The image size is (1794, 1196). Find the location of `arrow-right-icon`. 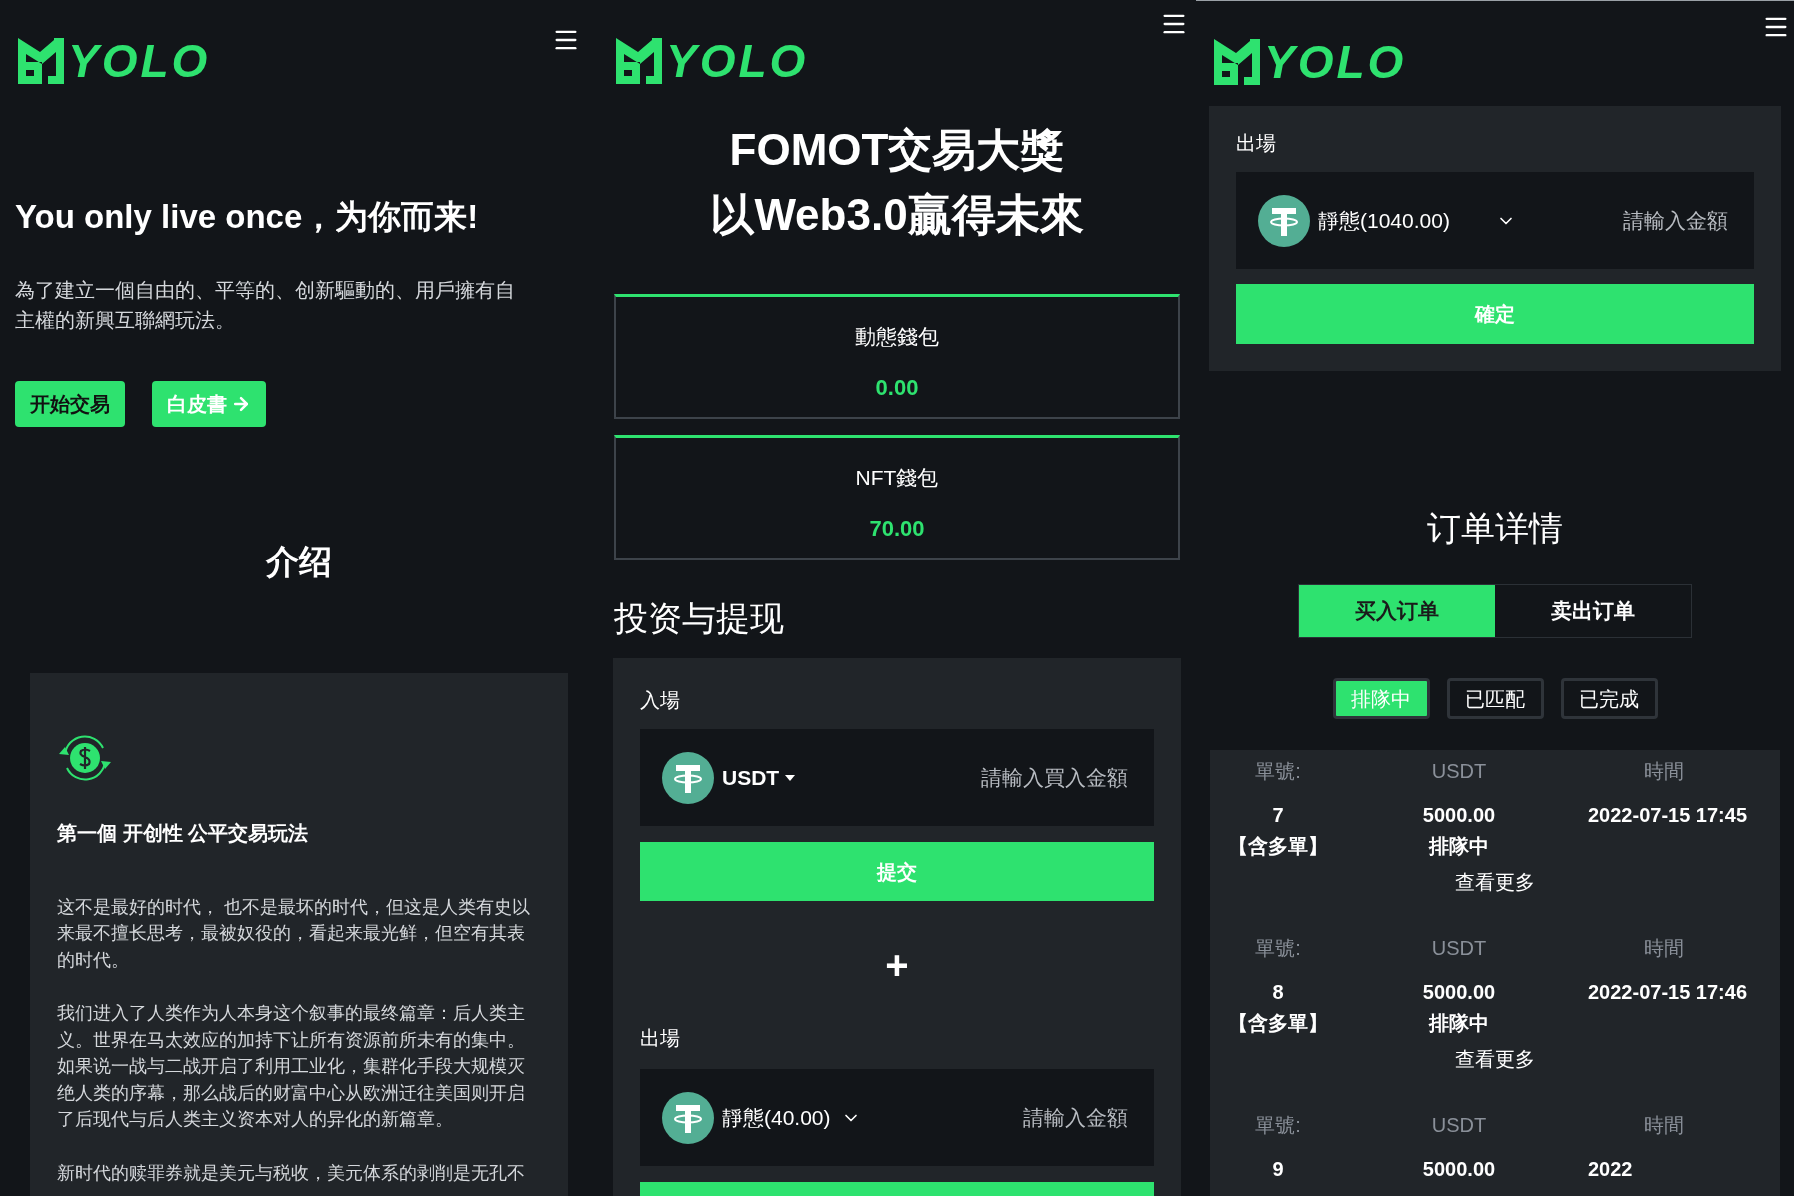

arrow-right-icon is located at coordinates (241, 404).